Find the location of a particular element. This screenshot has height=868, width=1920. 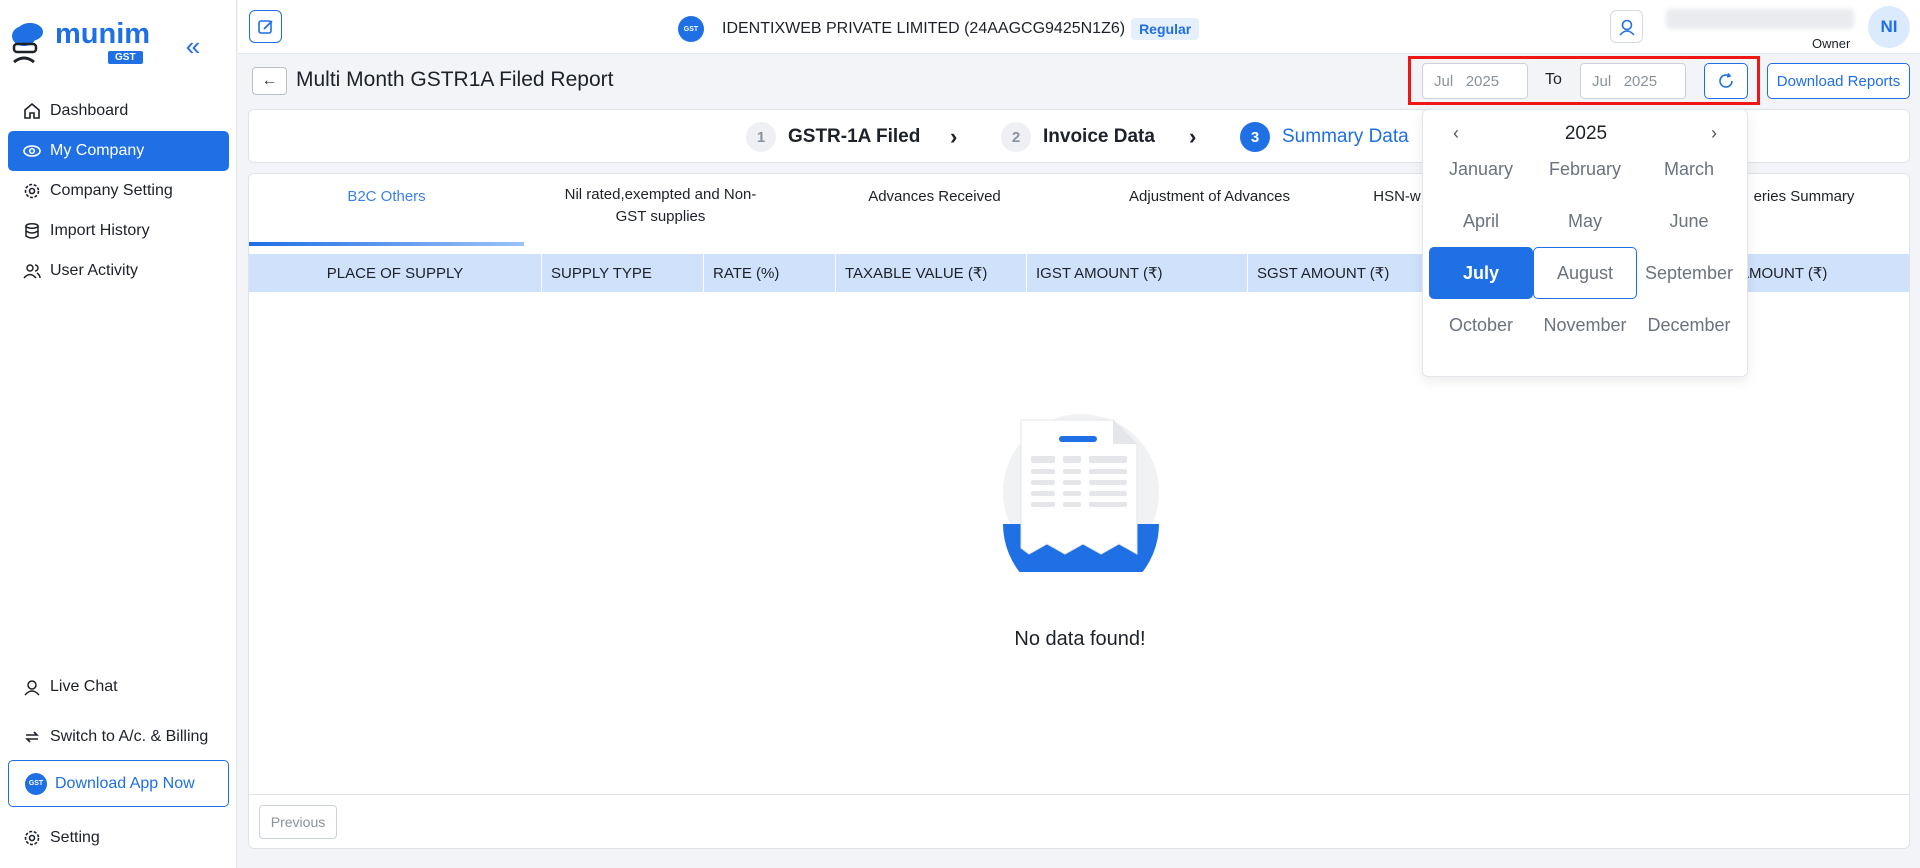

month-december: December is located at coordinates (1689, 325).